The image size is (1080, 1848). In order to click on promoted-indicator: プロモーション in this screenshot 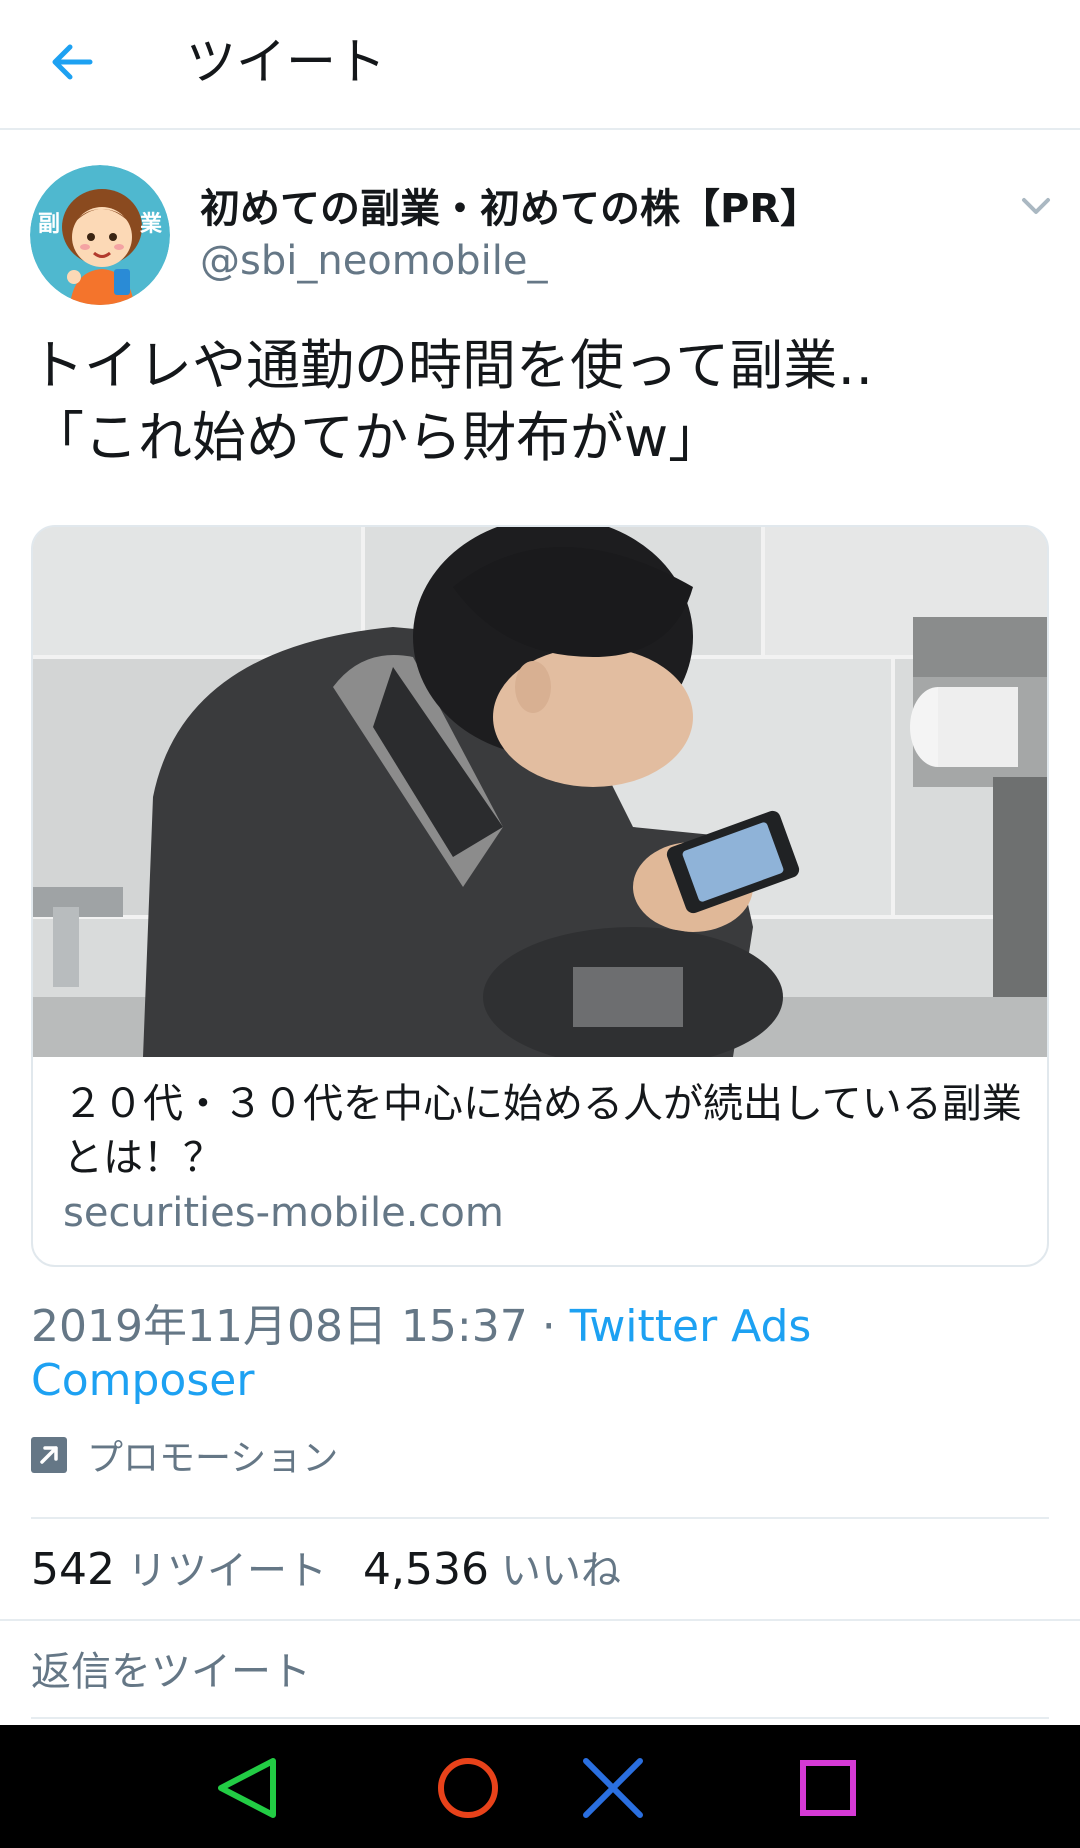, I will do `click(184, 1455)`.